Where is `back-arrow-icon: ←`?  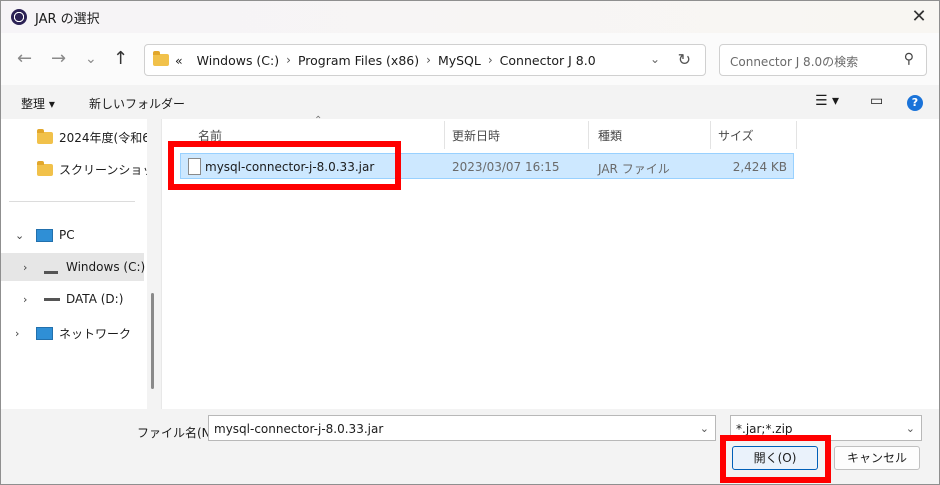 back-arrow-icon: ← is located at coordinates (24, 59).